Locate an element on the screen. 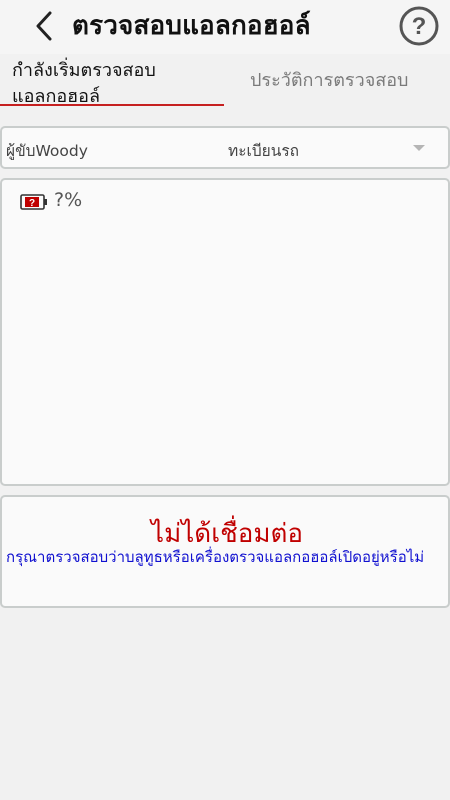 The width and height of the screenshot is (450, 800). tab-start-check: กำลังเริ่มตรวจสอบแอลกอฮอล์ is located at coordinates (112, 82).